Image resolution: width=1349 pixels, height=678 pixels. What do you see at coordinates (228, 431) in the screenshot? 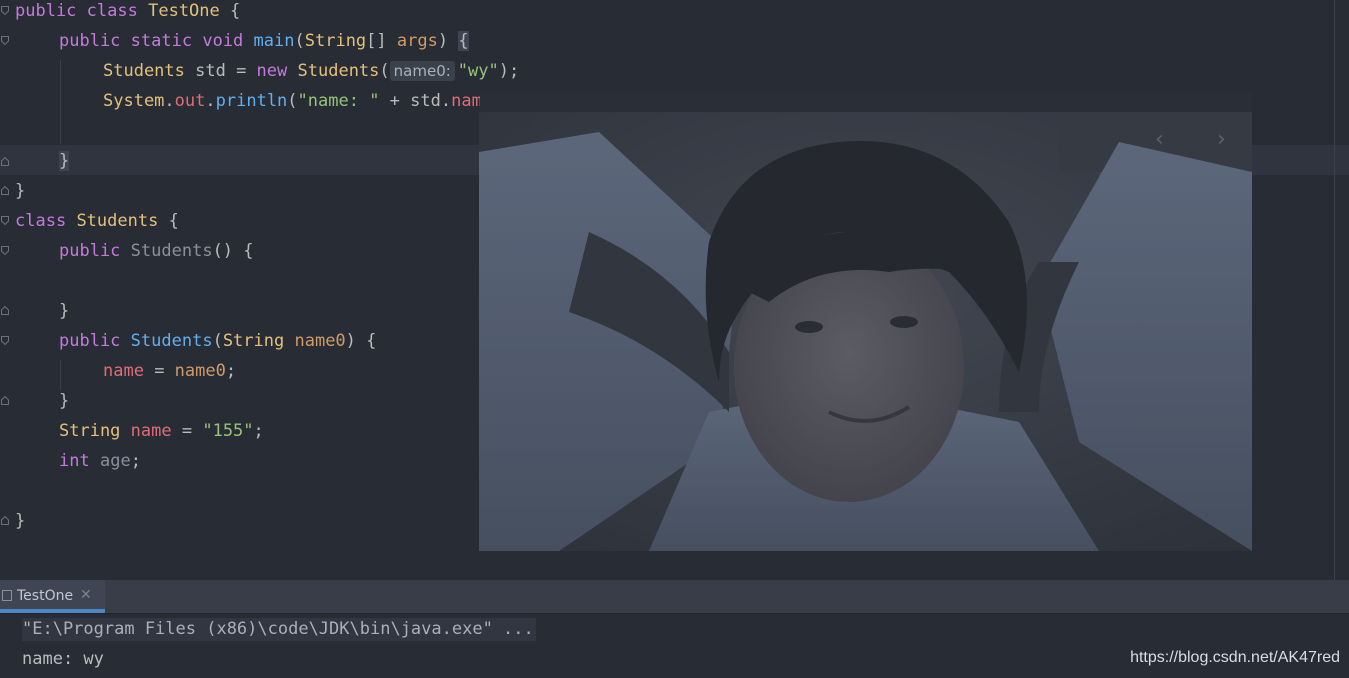
I see `token-string: "155"` at bounding box center [228, 431].